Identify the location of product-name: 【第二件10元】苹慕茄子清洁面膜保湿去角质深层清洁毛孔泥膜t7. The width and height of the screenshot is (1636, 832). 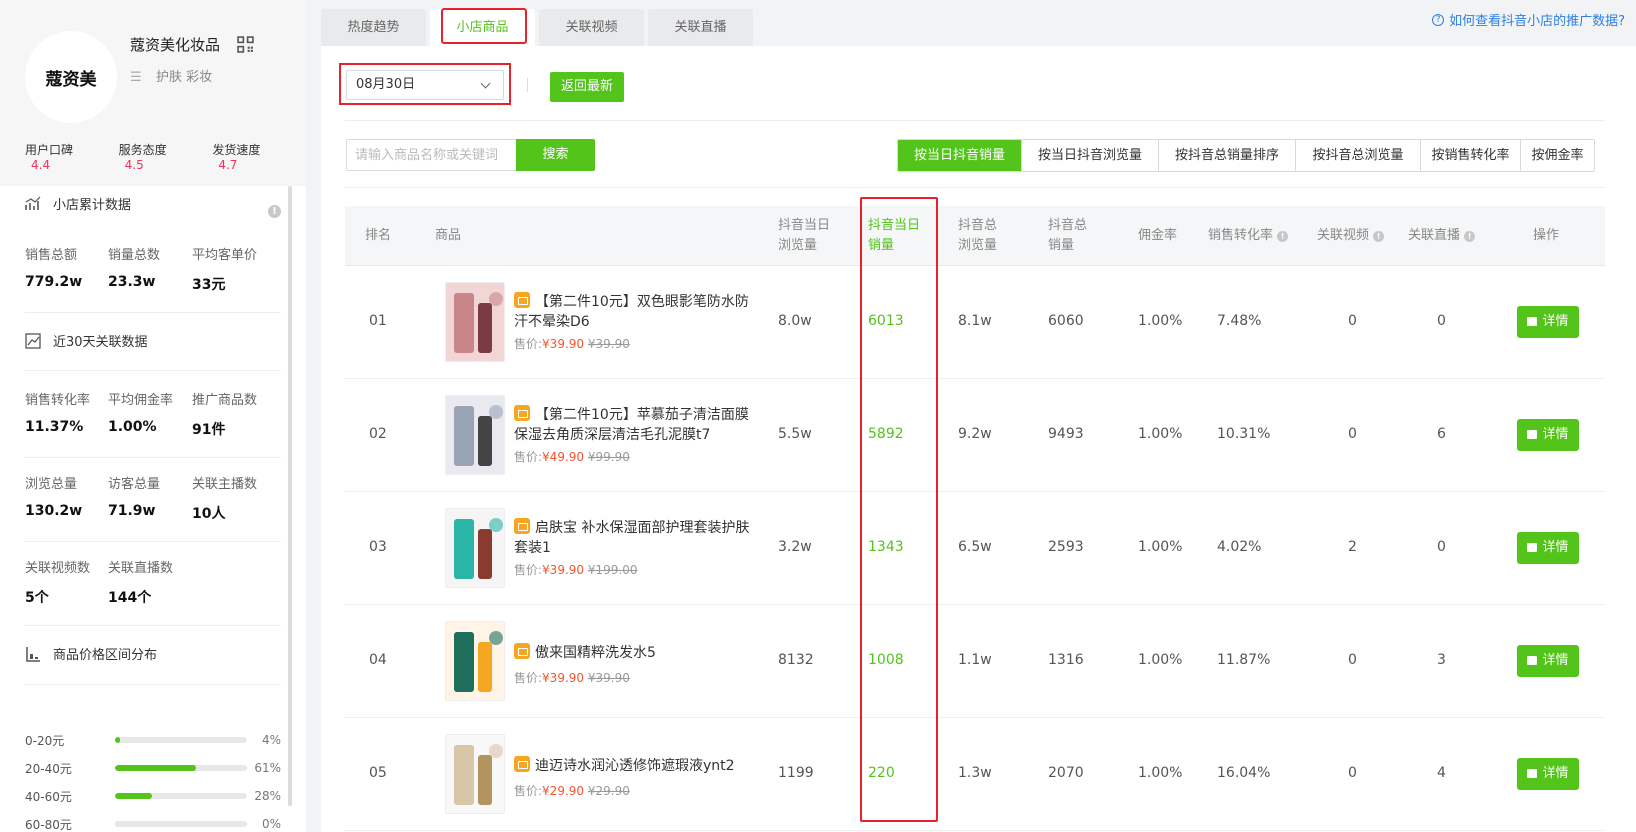
(634, 425).